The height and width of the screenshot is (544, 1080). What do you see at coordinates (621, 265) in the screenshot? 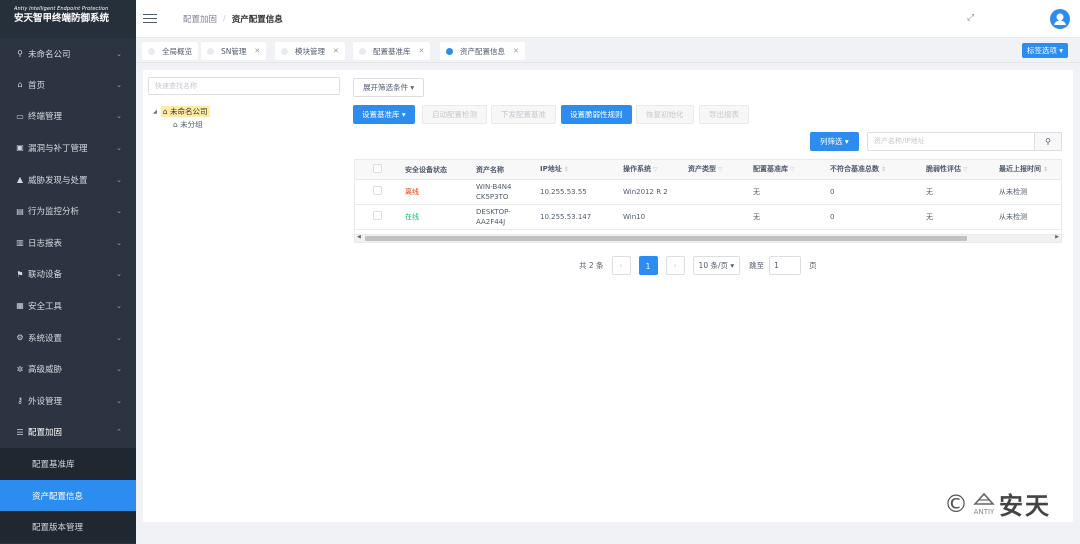
I see `prev-page-button: ‹` at bounding box center [621, 265].